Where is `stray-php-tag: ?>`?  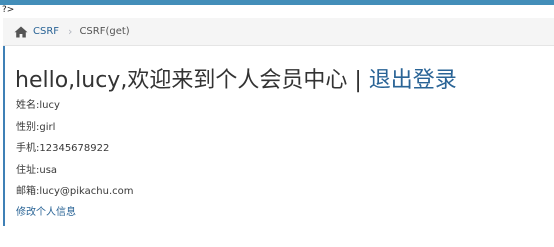 stray-php-tag: ?> is located at coordinates (8, 10).